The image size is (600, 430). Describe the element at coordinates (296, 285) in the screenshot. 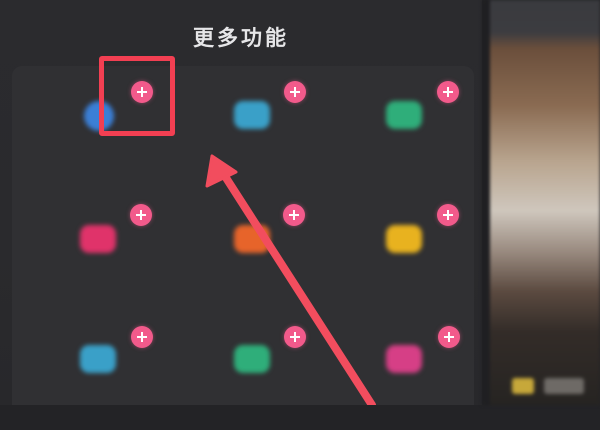

I see `annotation-arrow-shaft` at that location.